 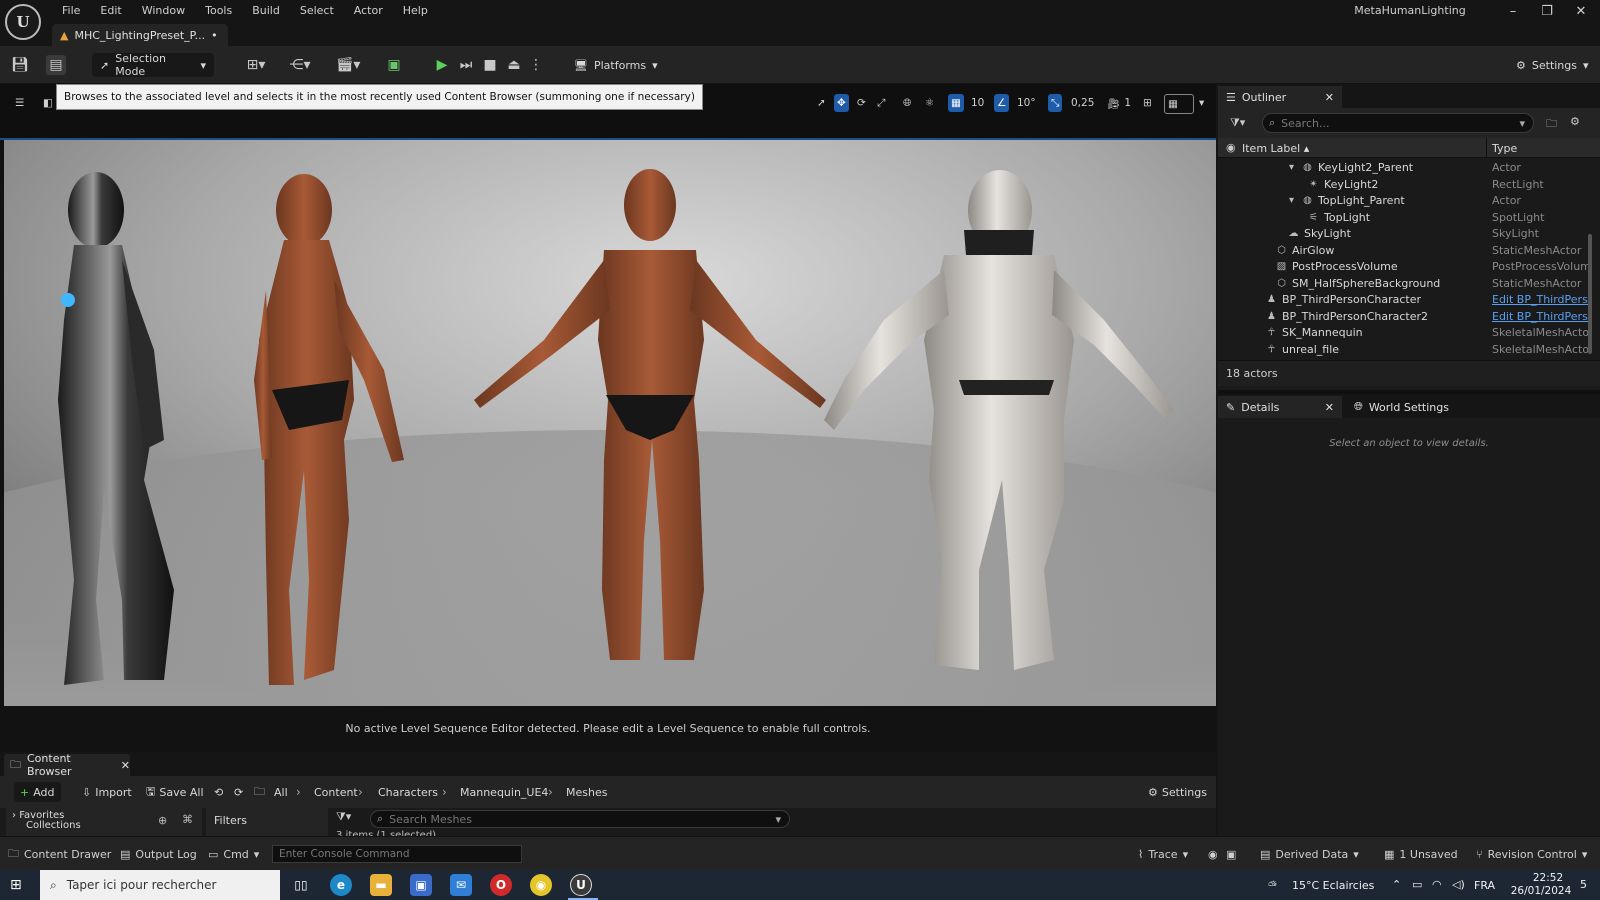 I want to click on surface-snap-icon: ⚛, so click(x=929, y=103).